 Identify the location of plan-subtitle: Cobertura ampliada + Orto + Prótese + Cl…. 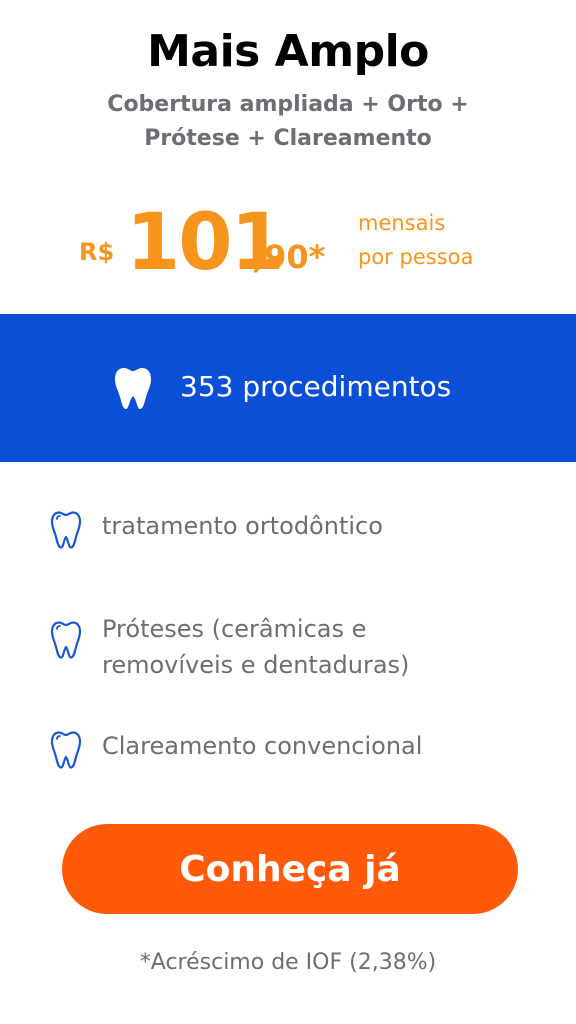
(288, 122).